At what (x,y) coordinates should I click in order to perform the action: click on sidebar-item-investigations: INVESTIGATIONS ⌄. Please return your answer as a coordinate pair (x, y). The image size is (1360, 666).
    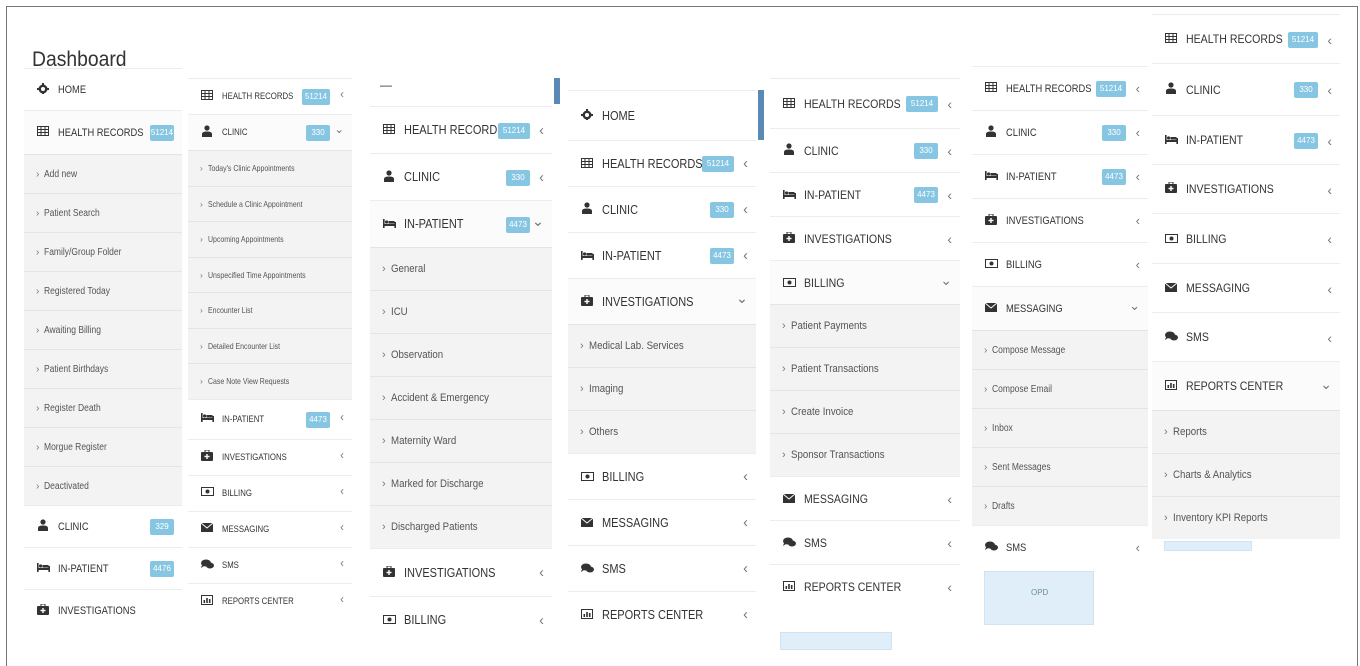
    Looking at the image, I should click on (662, 301).